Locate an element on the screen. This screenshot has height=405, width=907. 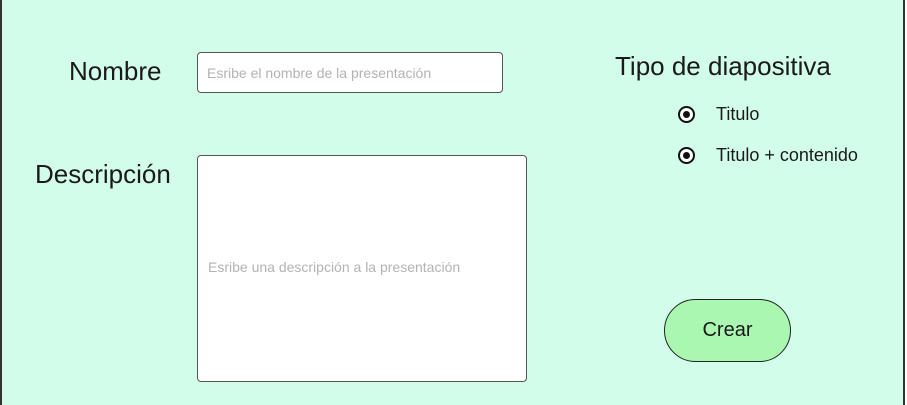
radio-label-titulo-contenido: Titulo + contenido is located at coordinates (787, 155).